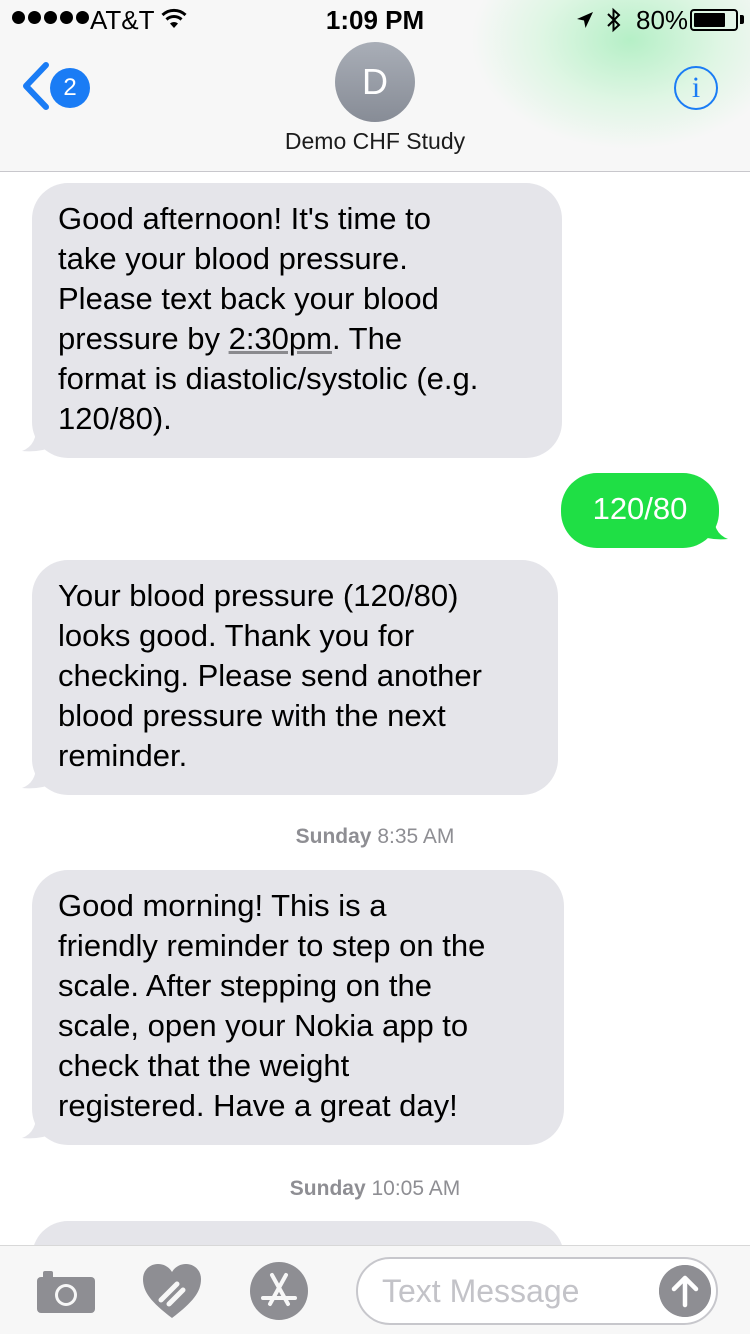  I want to click on message-text-field, so click(537, 1291).